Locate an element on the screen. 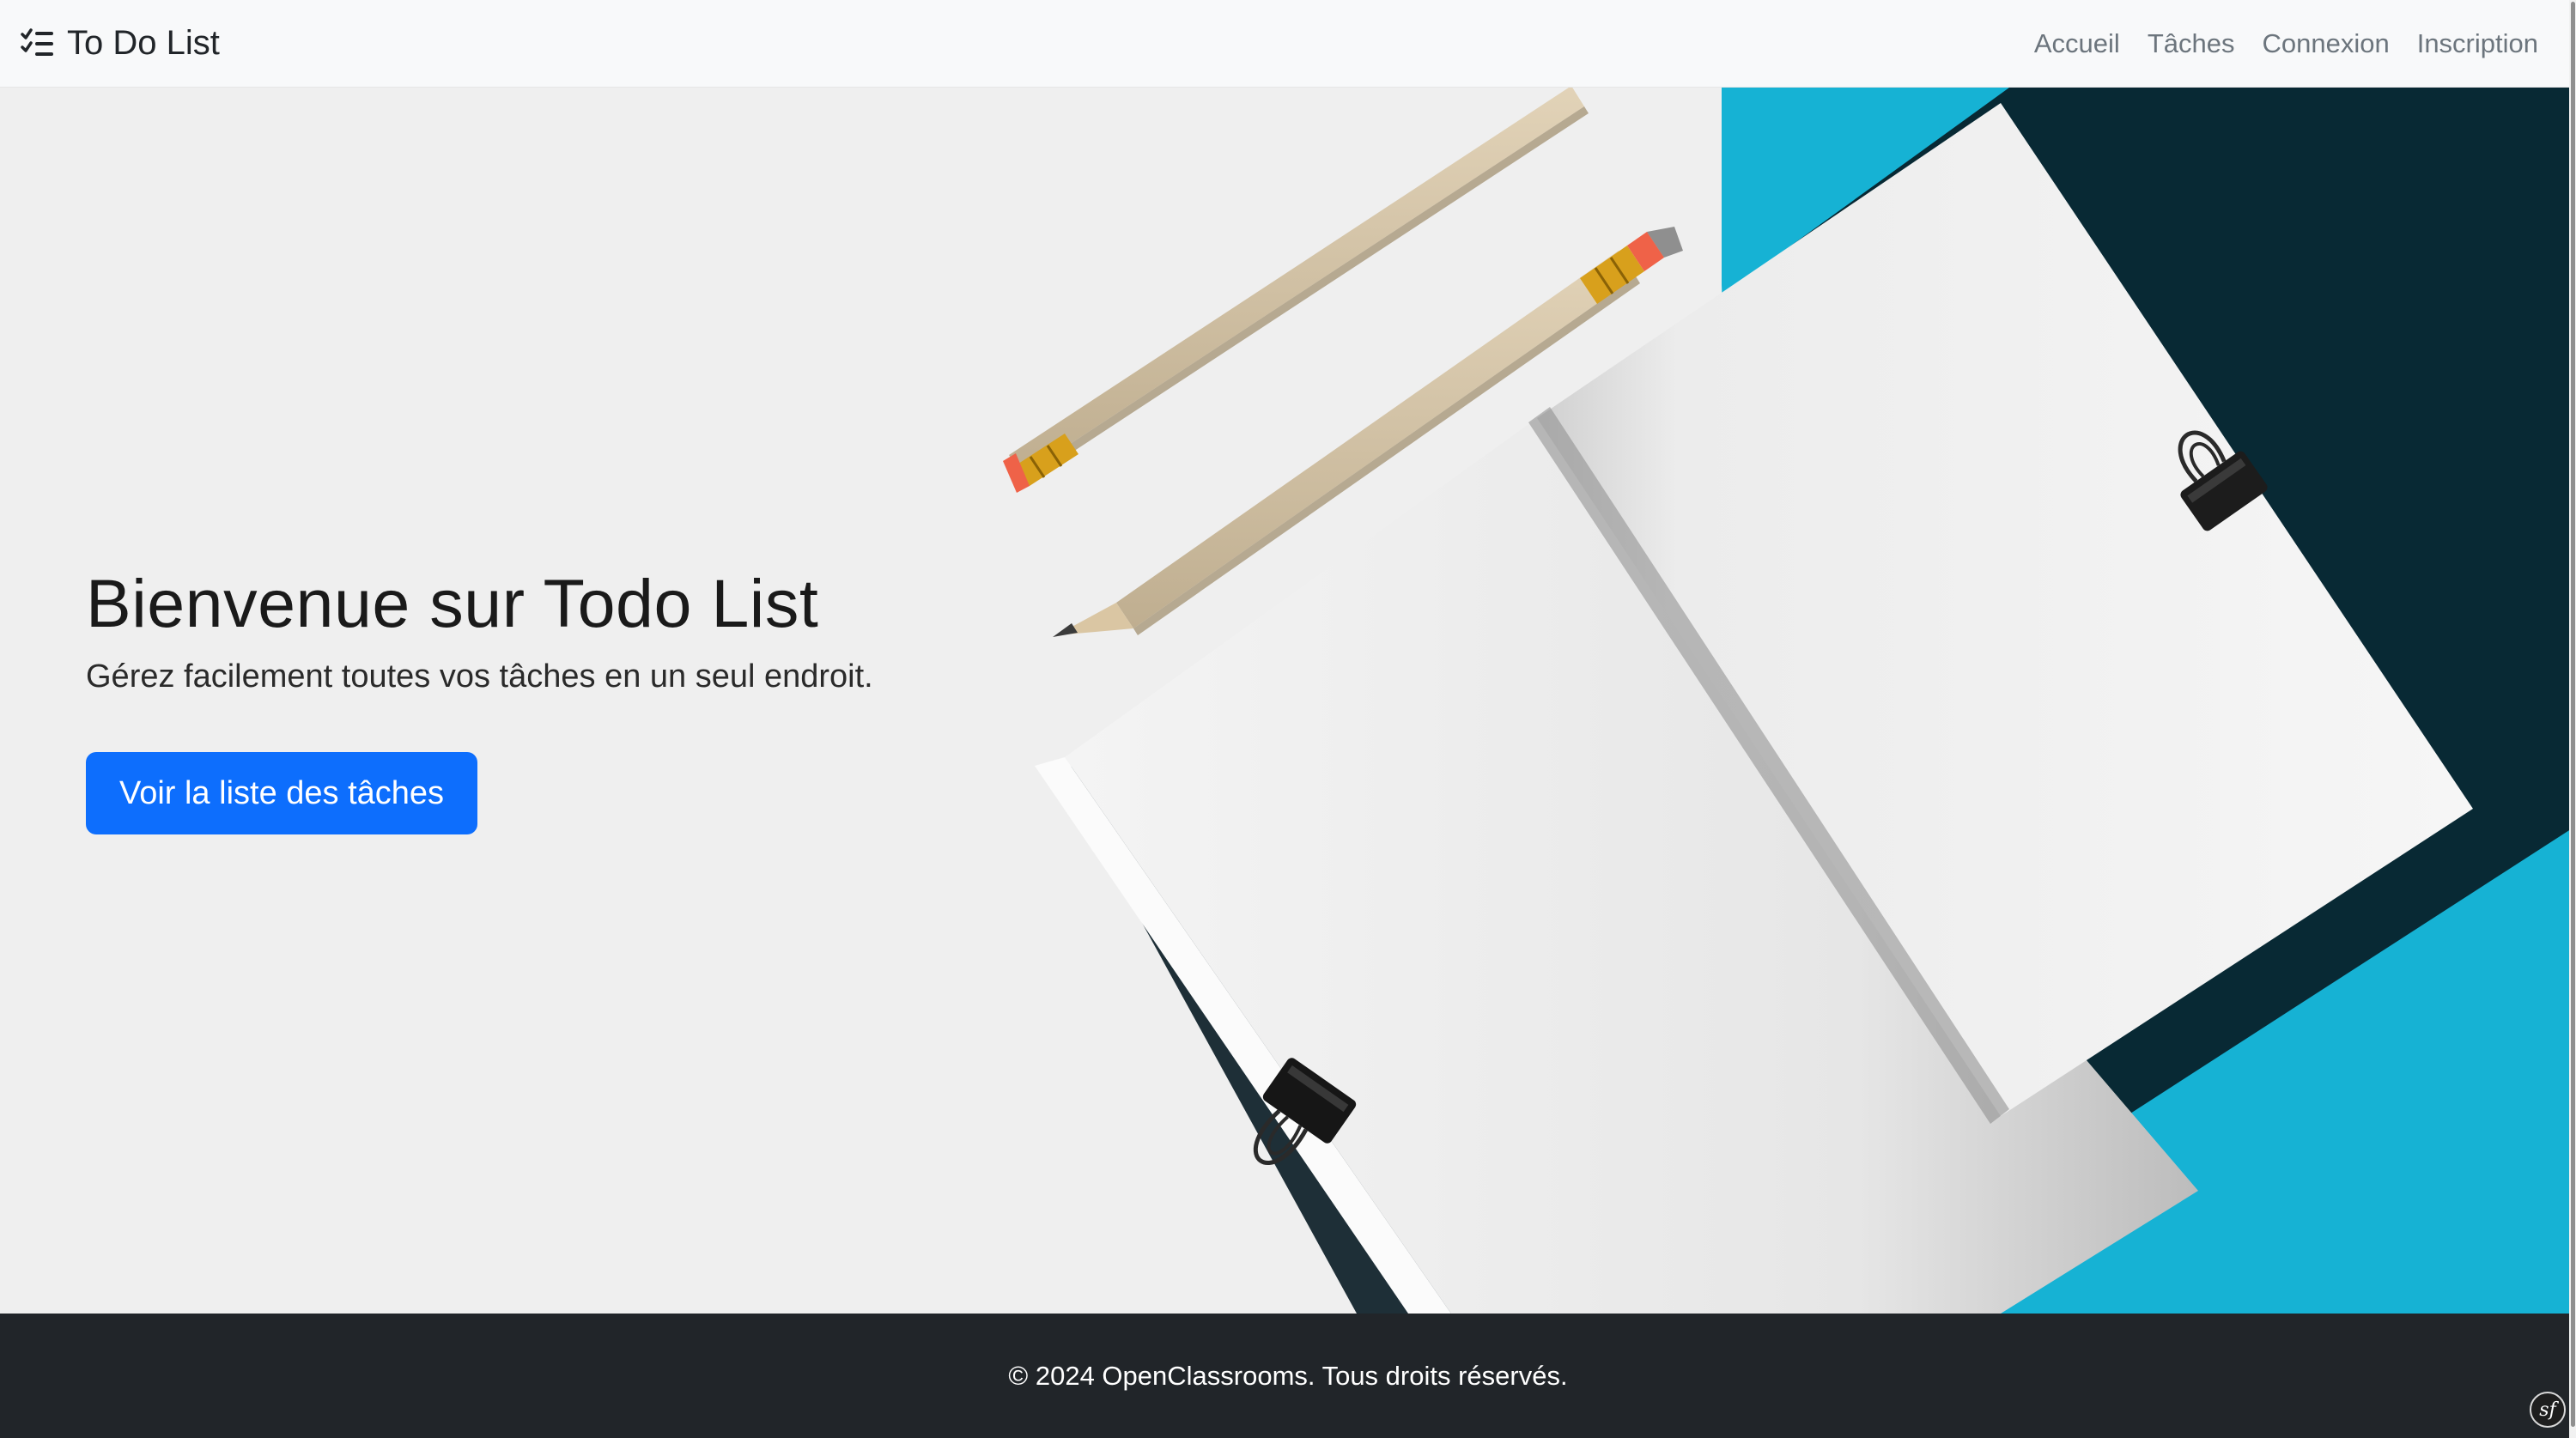  hero-title: Bienvenue sur Todo List is located at coordinates (452, 603).